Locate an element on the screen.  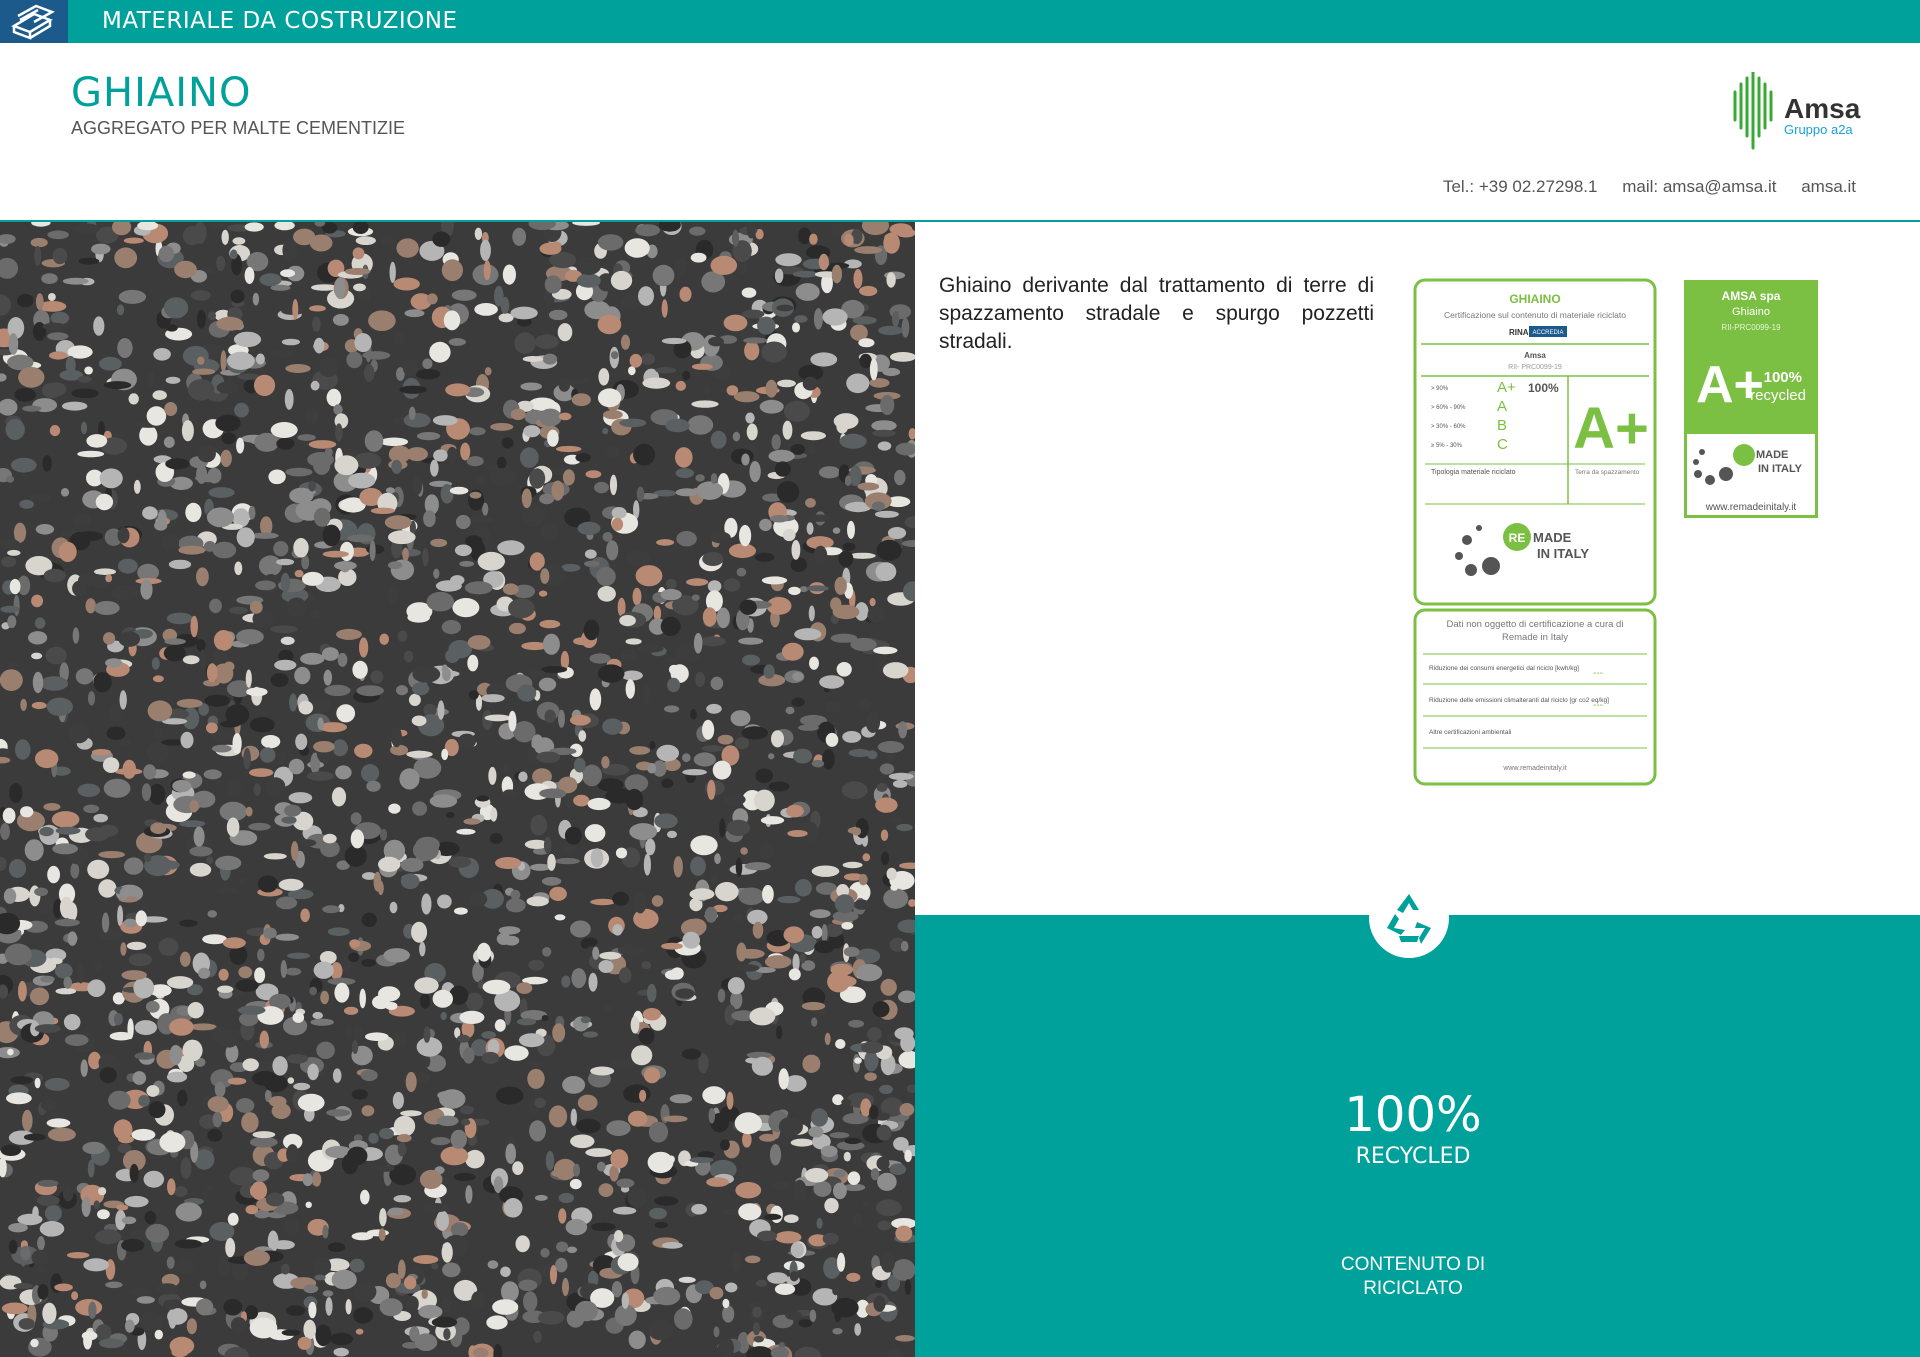
small-code: RII-PRC0099-19 is located at coordinates (1751, 327).